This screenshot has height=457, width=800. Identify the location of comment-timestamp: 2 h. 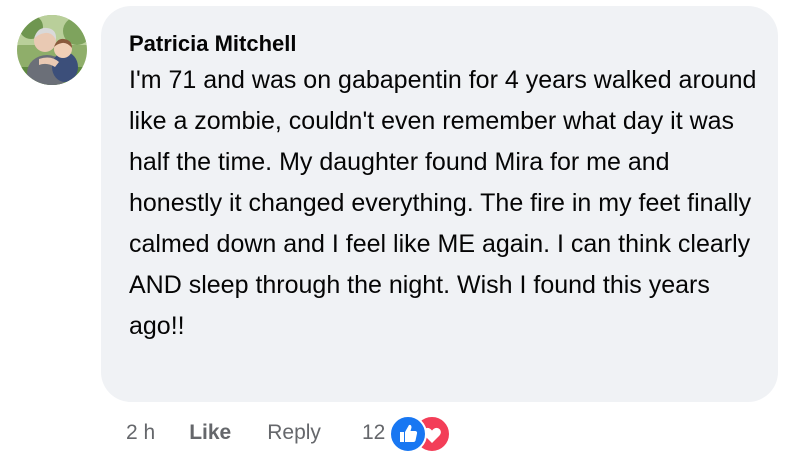
(140, 433).